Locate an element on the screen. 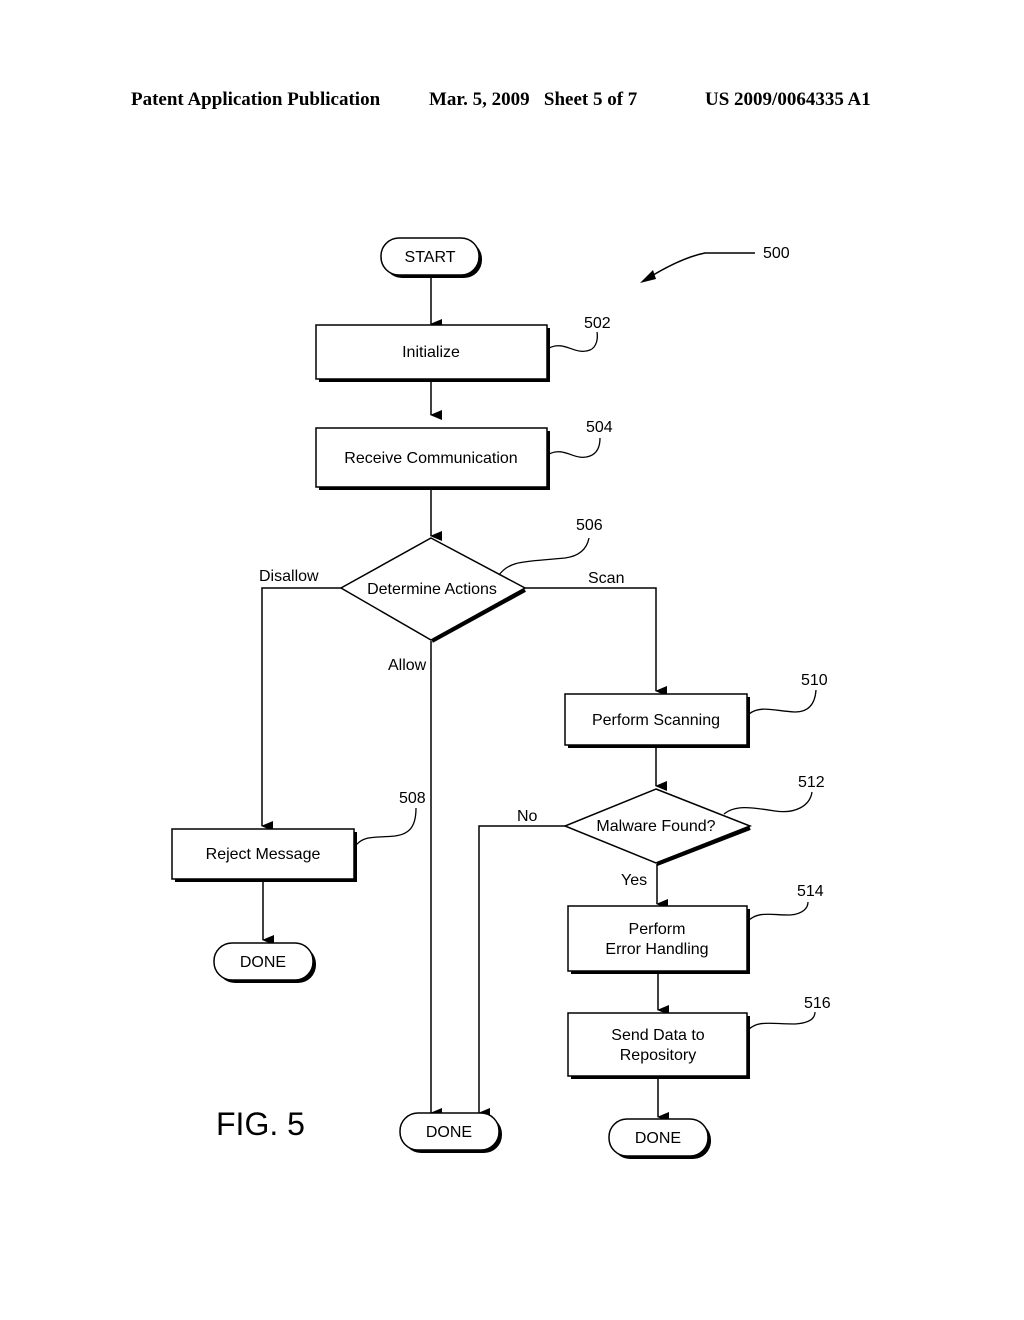 The image size is (1024, 1320). reference-arrowhead-icon is located at coordinates (648, 276).